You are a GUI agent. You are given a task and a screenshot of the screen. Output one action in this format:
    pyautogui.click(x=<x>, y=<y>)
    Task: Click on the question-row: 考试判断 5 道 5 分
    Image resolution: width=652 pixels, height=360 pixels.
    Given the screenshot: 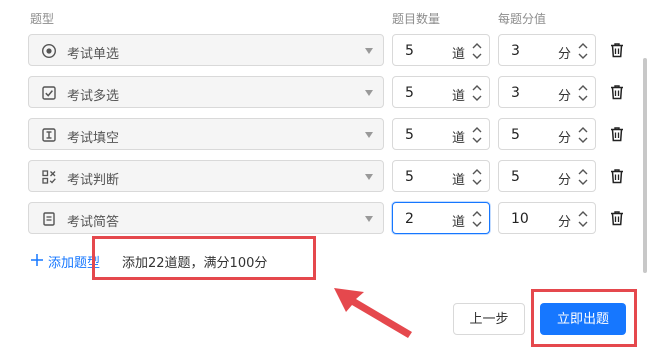 What is the action you would take?
    pyautogui.click(x=320, y=177)
    